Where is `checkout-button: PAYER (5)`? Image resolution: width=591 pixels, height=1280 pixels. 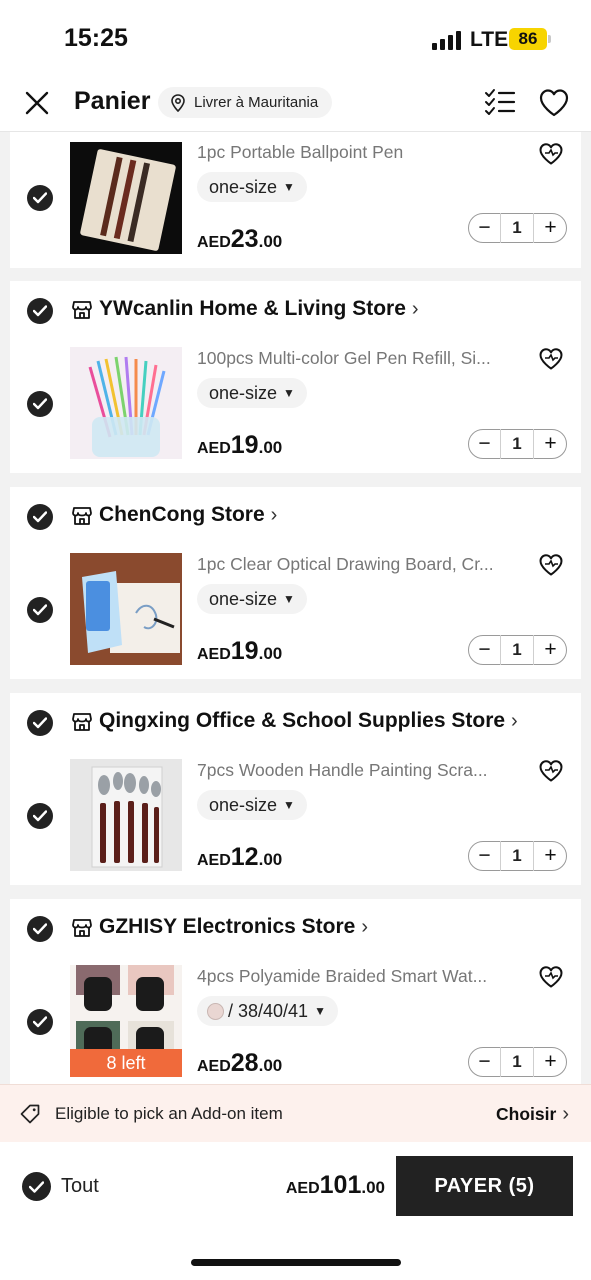 checkout-button: PAYER (5) is located at coordinates (484, 1186).